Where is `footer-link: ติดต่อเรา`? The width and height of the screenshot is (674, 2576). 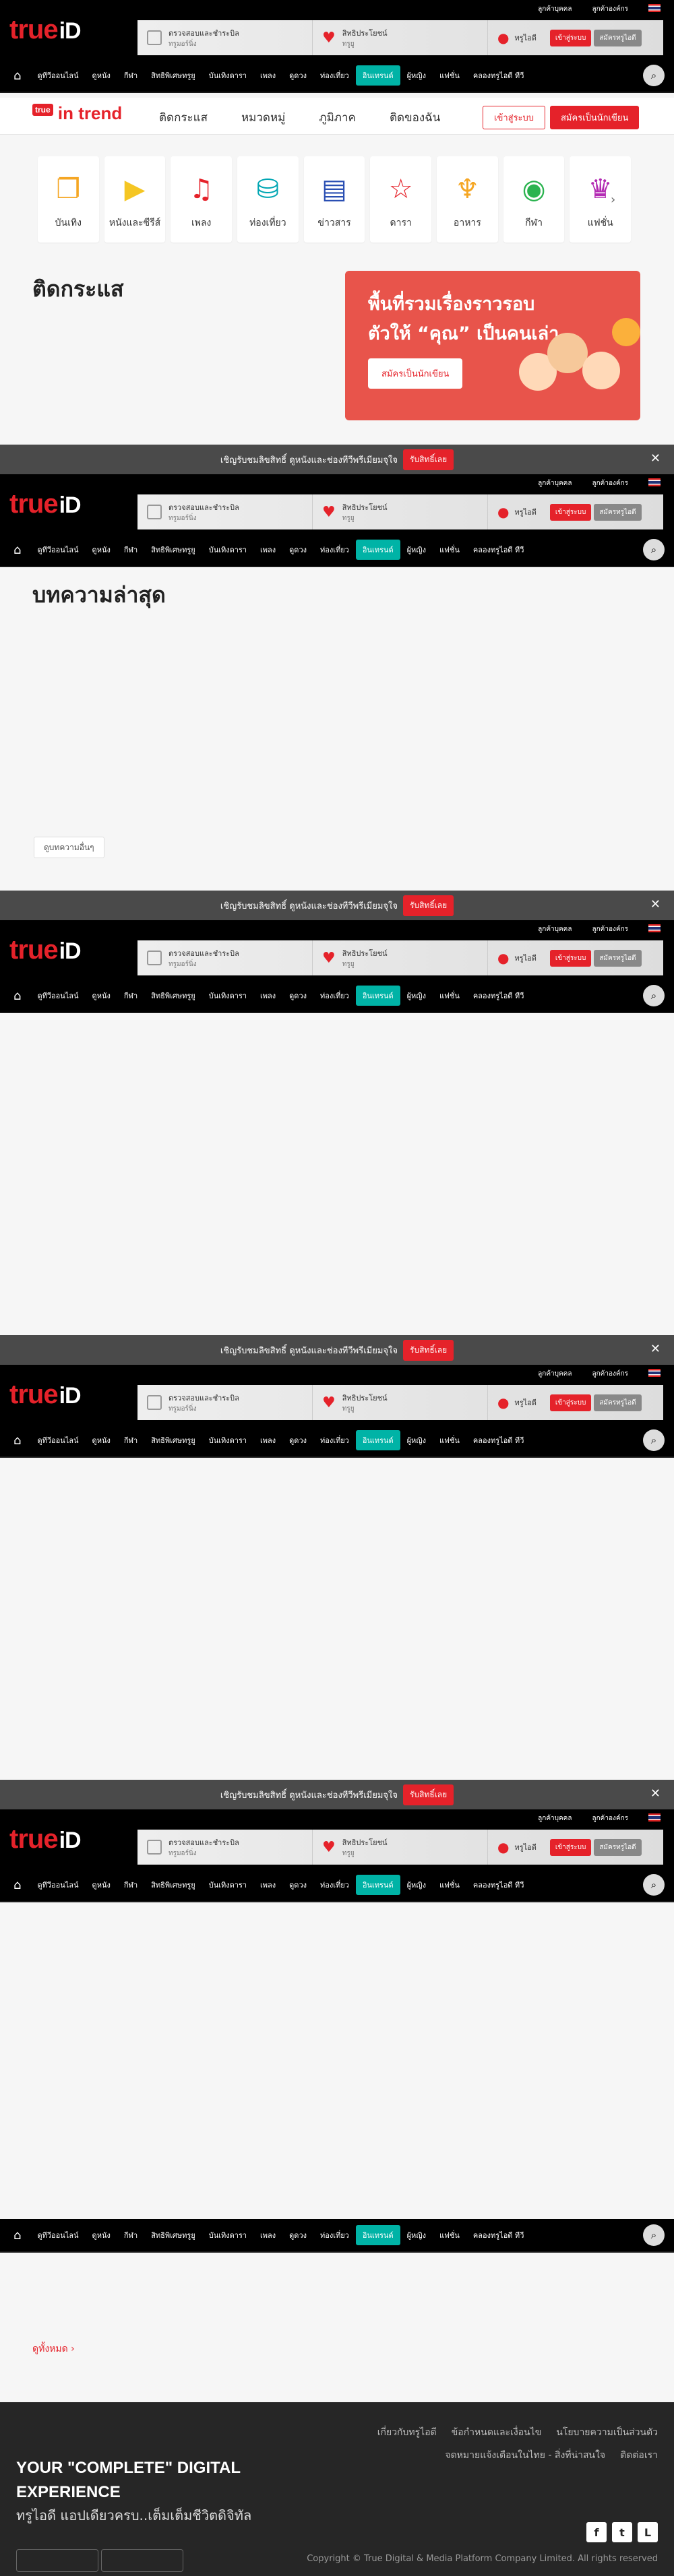
footer-link: ติดต่อเรา is located at coordinates (639, 2455).